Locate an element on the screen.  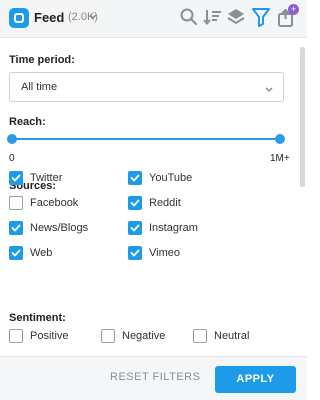
sentiment-label-negative: Negative is located at coordinates (144, 336).